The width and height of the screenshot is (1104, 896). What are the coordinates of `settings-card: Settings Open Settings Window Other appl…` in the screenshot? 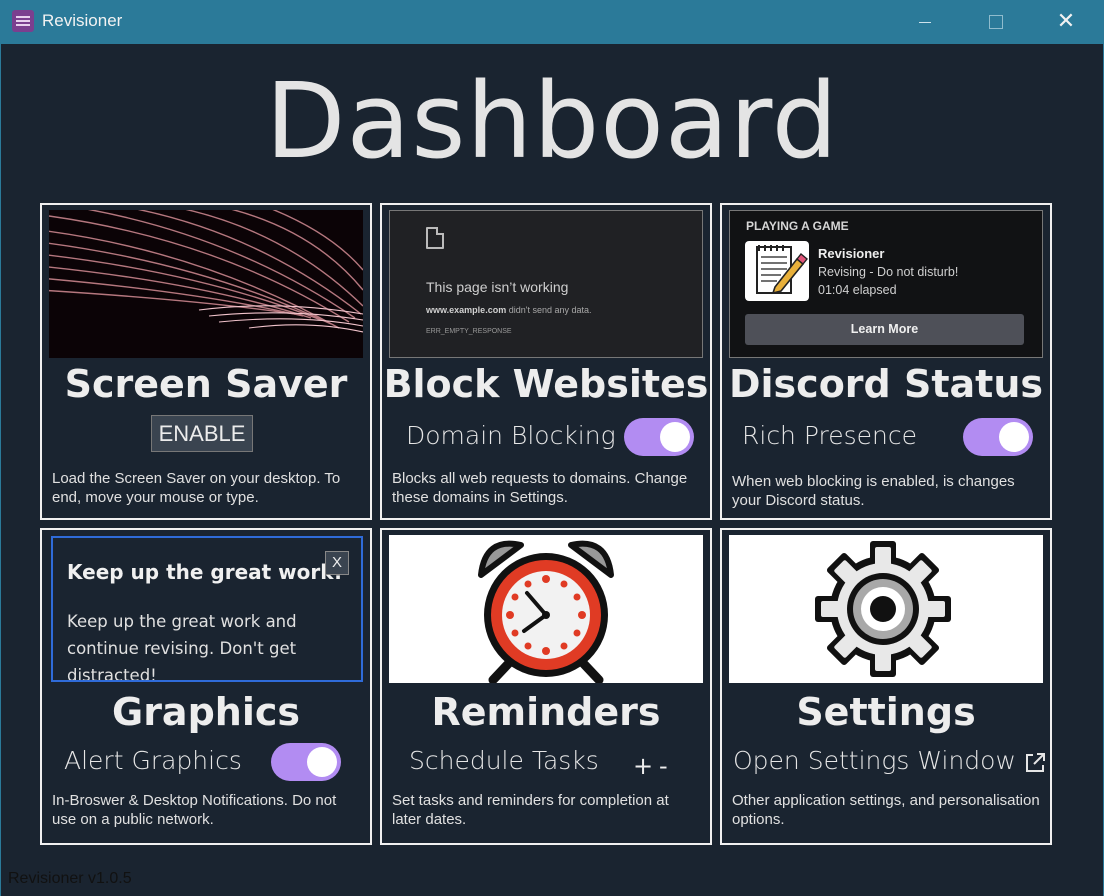 It's located at (886, 686).